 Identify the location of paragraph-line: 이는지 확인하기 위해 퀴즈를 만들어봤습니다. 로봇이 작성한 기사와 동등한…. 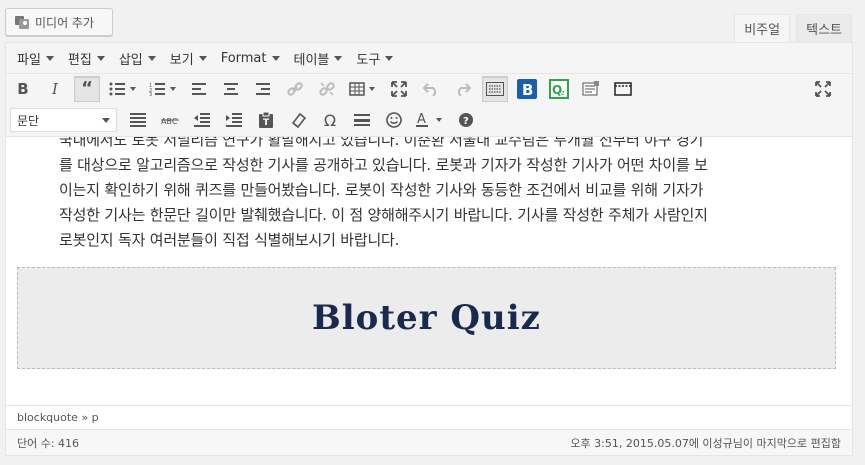
(381, 190).